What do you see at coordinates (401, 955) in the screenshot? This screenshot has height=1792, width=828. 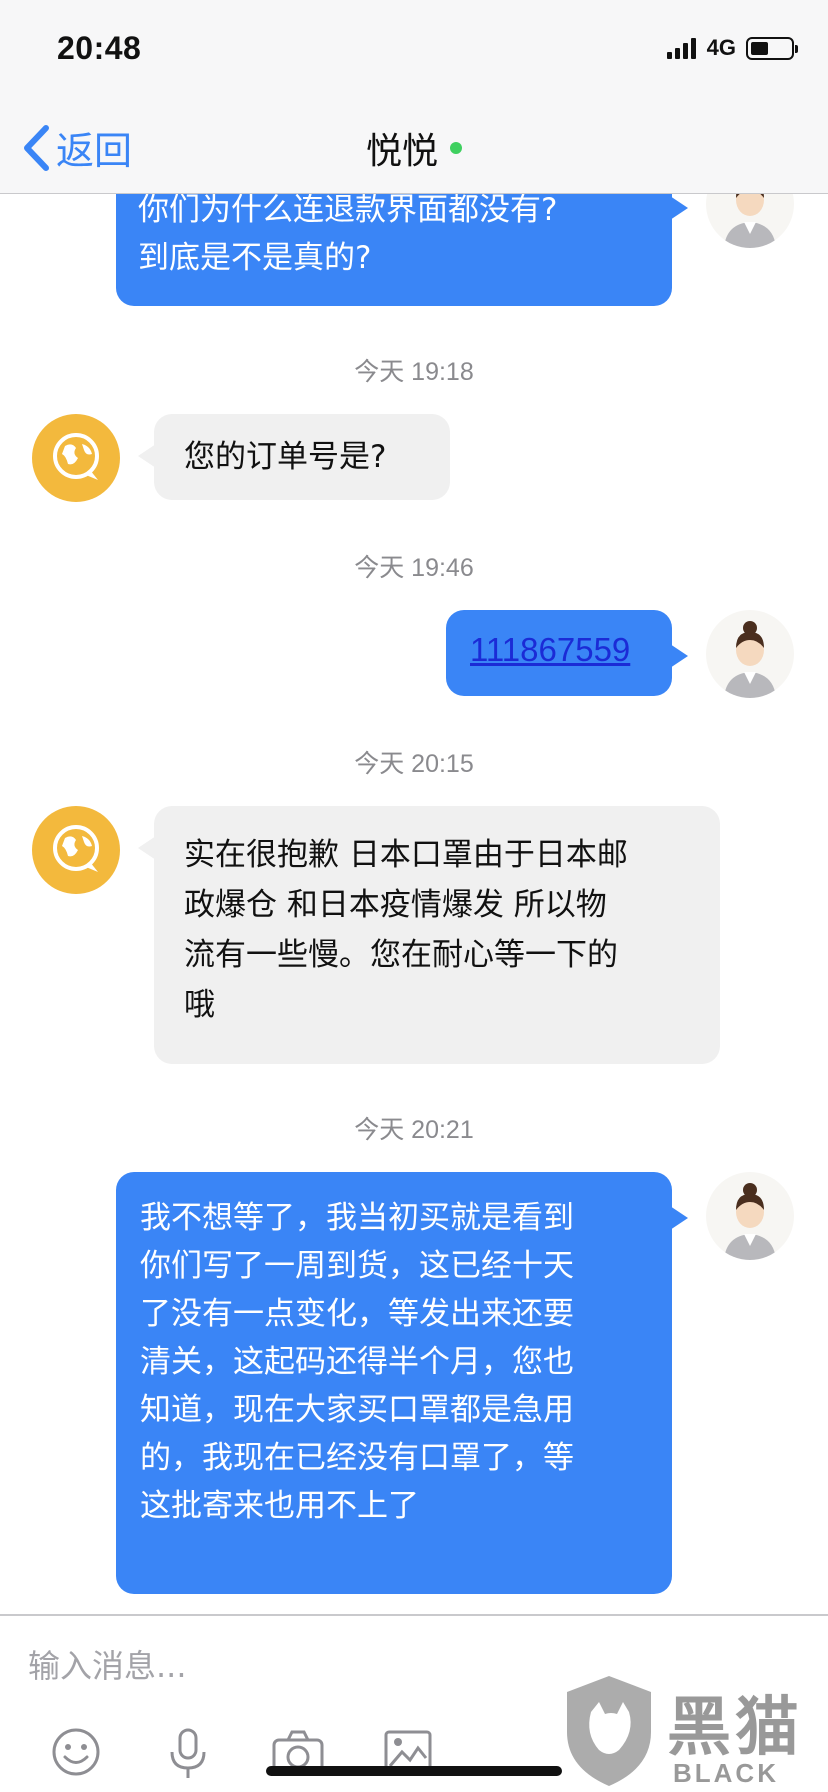 I see `message-line: 流有一些慢。您在耐心等一下的` at bounding box center [401, 955].